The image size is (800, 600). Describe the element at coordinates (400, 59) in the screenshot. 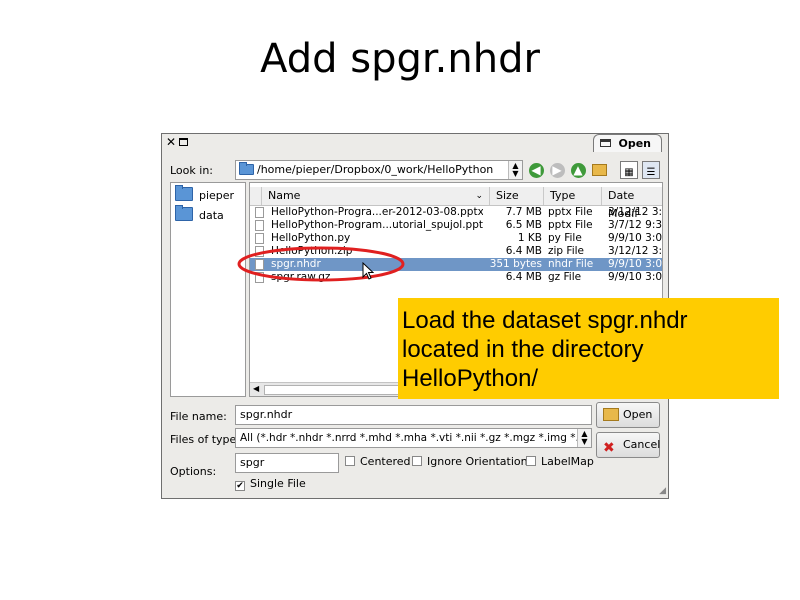

I see `slide-title: Add spgr.nhdr` at that location.